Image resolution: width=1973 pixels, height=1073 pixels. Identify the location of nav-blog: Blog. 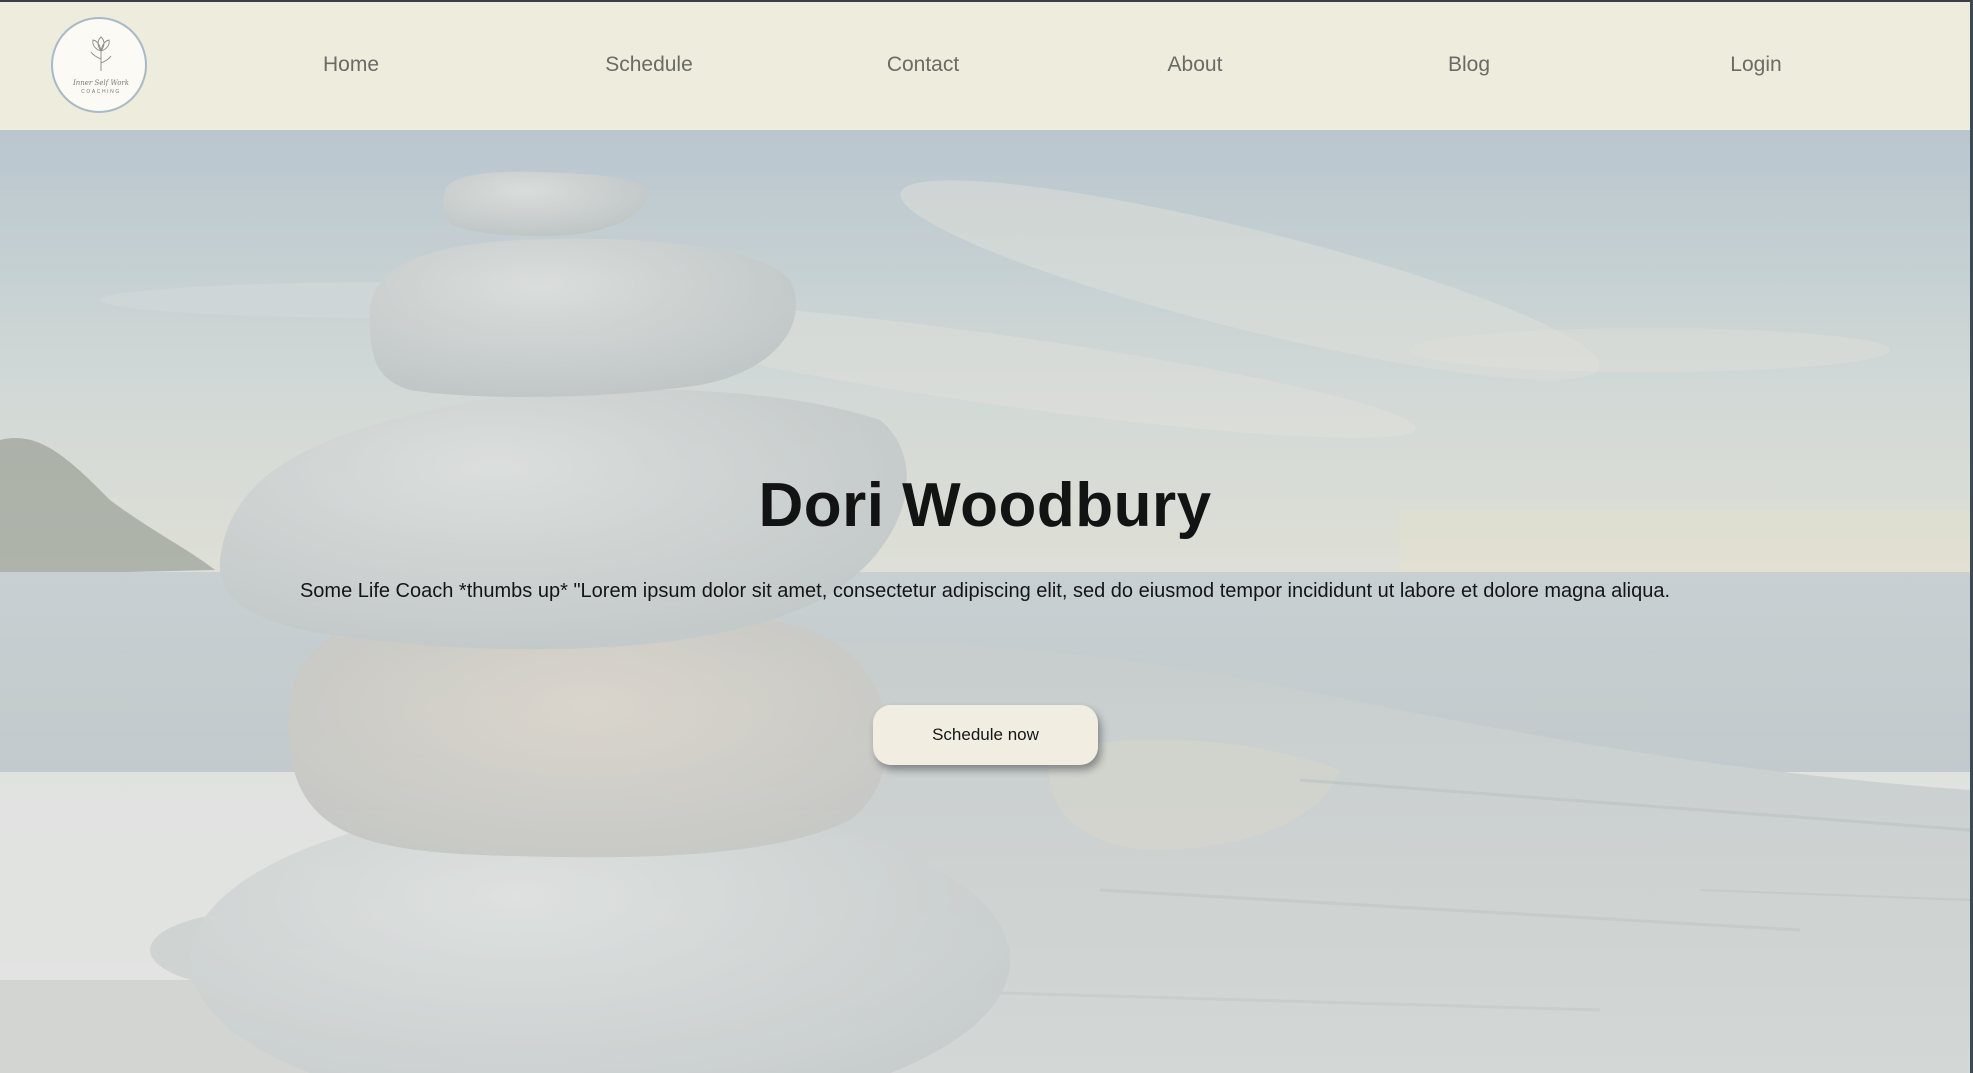
(1469, 65).